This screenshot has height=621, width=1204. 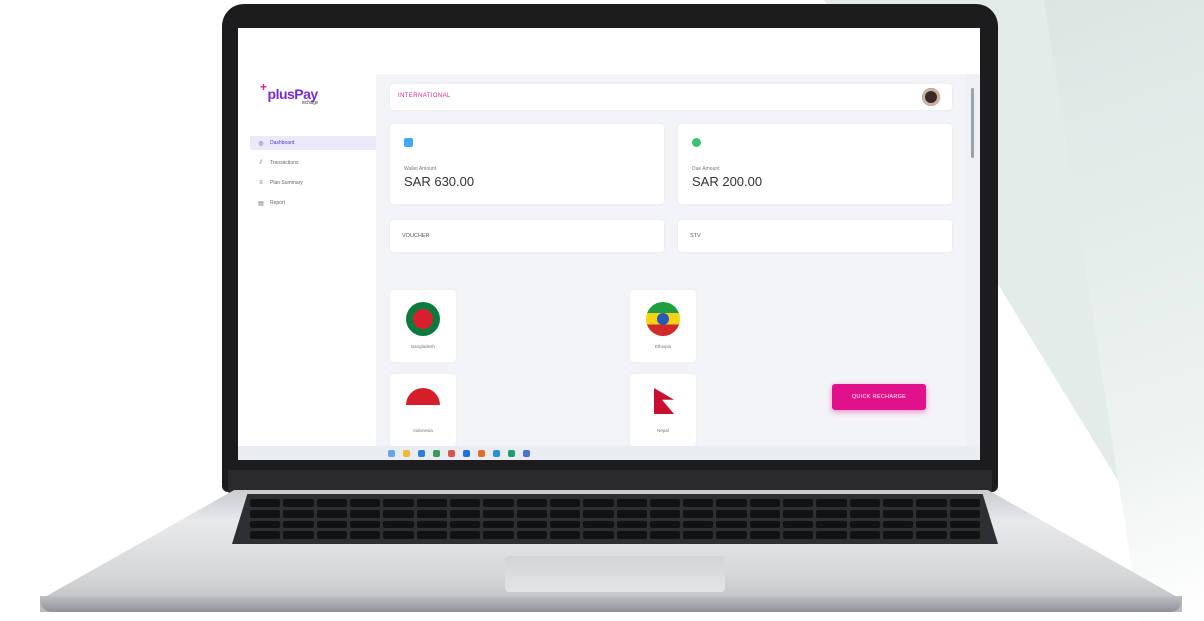 I want to click on scrollbar, so click(x=973, y=266).